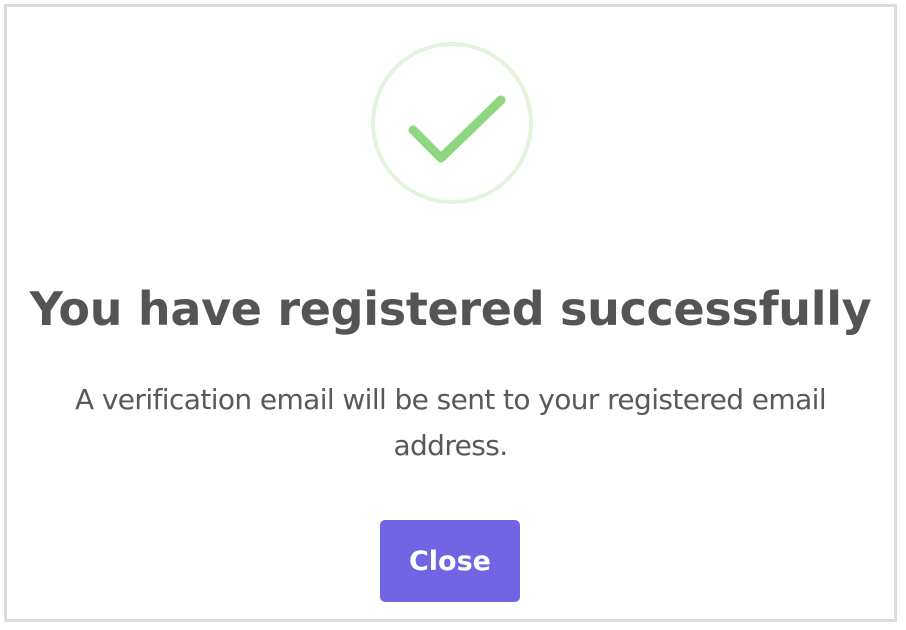 This screenshot has height=630, width=906. I want to click on dialog-title: You have registered successfully, so click(450, 309).